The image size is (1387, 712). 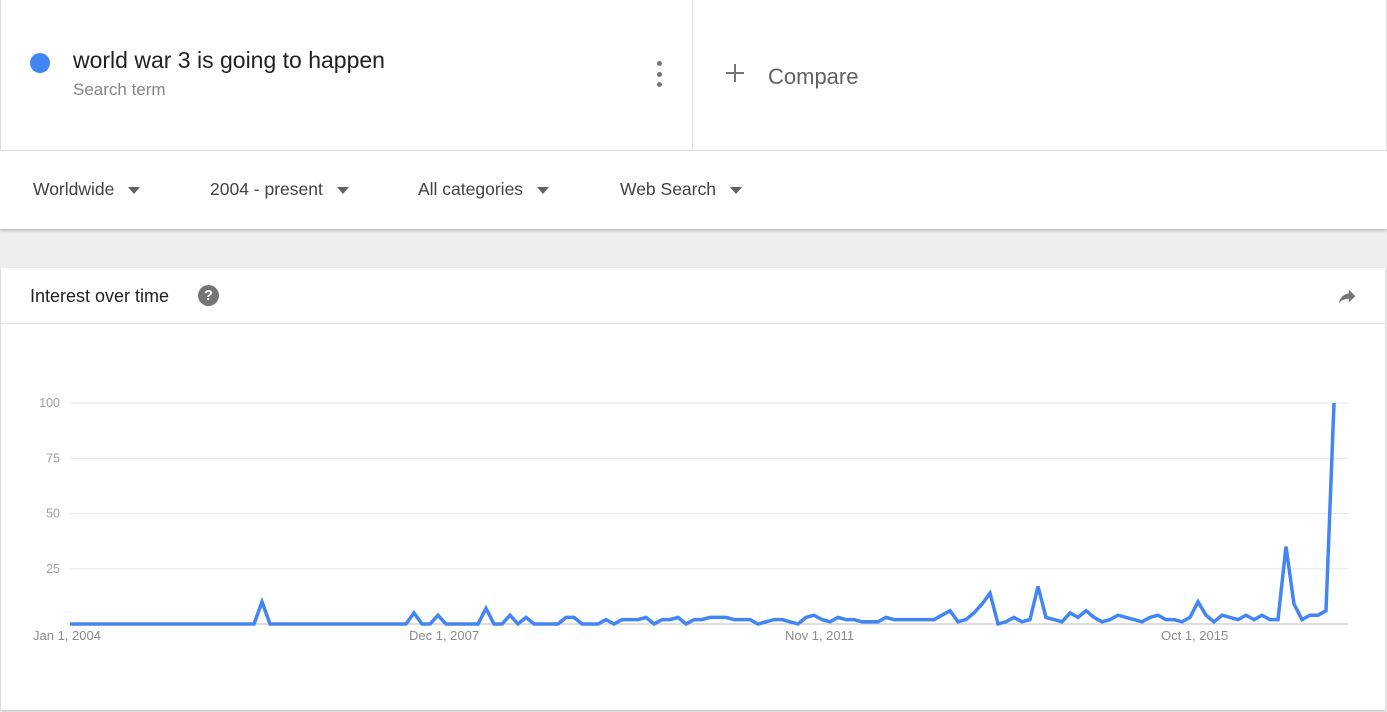 I want to click on search-term-name: world war 3 is going to happen, so click(x=229, y=60).